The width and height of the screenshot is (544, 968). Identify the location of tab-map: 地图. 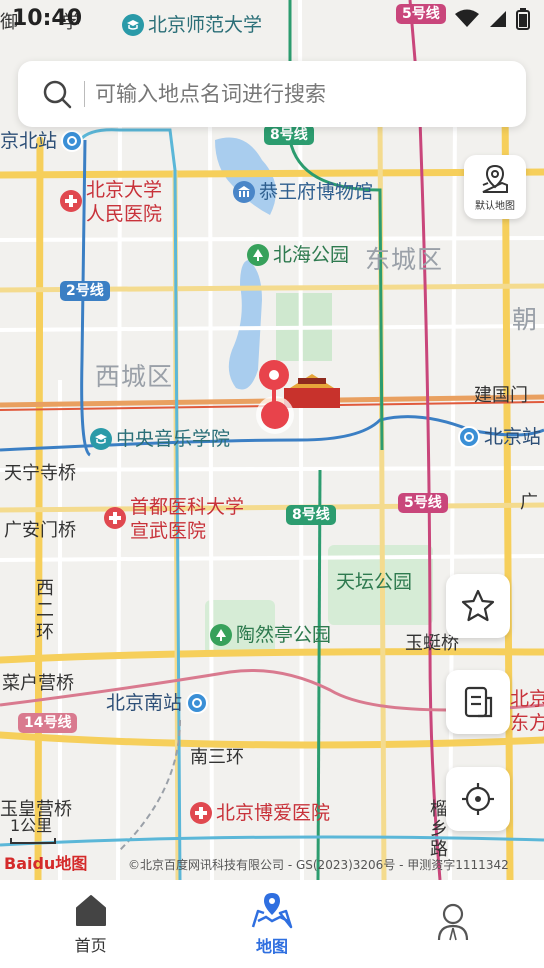
(271, 924).